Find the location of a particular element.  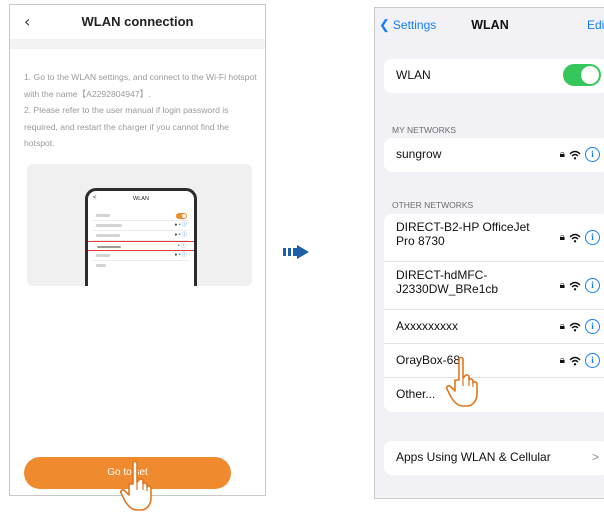

mini-row-wlan is located at coordinates (141, 216).